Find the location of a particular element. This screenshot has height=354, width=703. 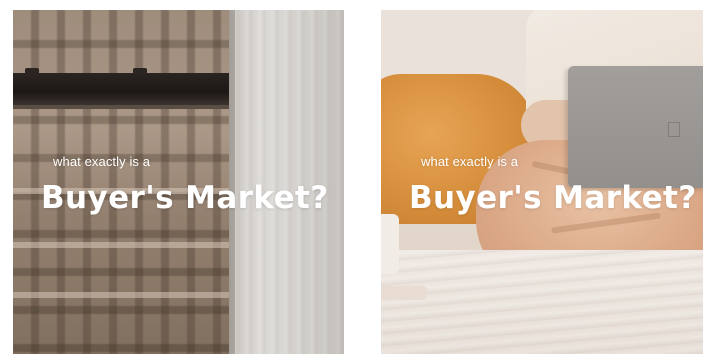

window-frame is located at coordinates (122, 89).